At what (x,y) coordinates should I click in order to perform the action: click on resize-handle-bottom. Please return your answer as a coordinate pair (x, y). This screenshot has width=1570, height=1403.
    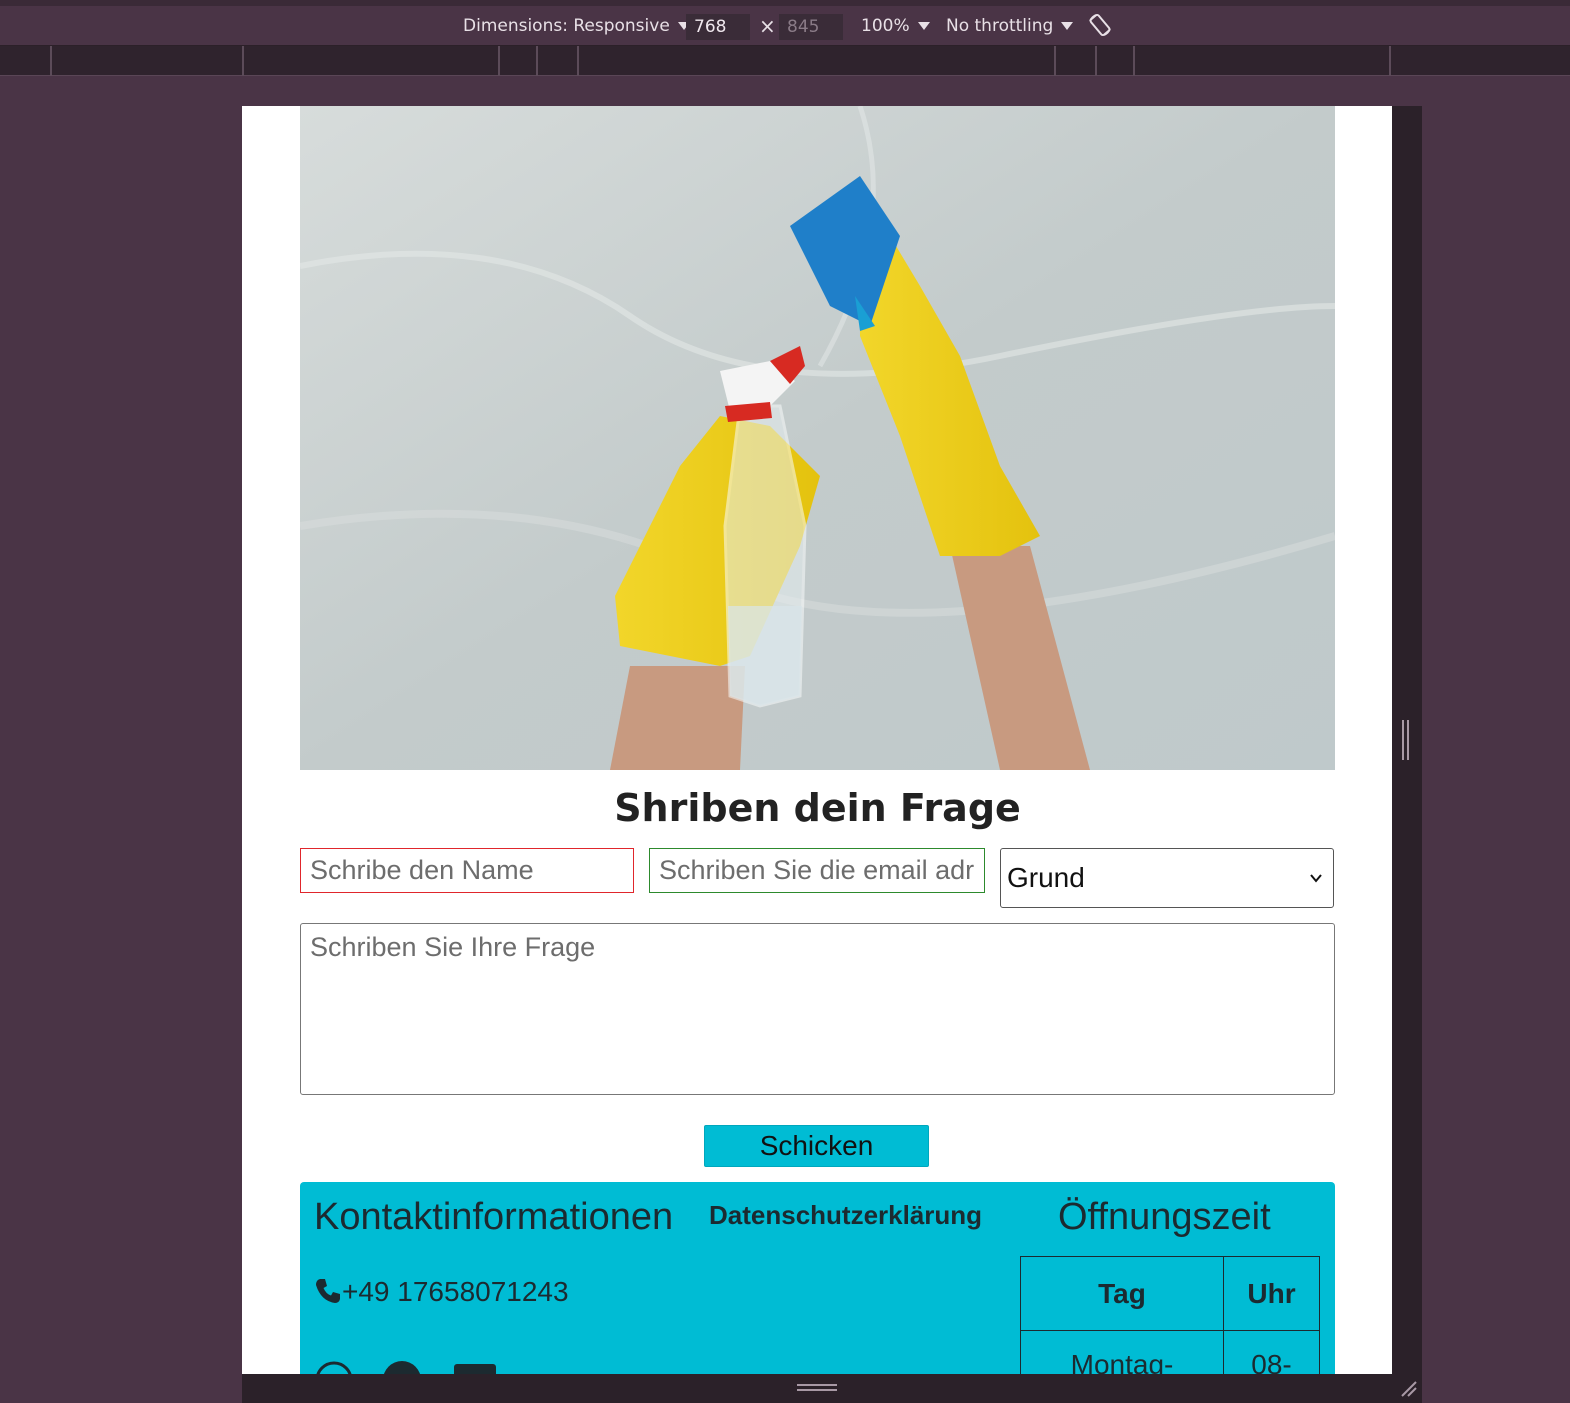
    Looking at the image, I should click on (817, 1389).